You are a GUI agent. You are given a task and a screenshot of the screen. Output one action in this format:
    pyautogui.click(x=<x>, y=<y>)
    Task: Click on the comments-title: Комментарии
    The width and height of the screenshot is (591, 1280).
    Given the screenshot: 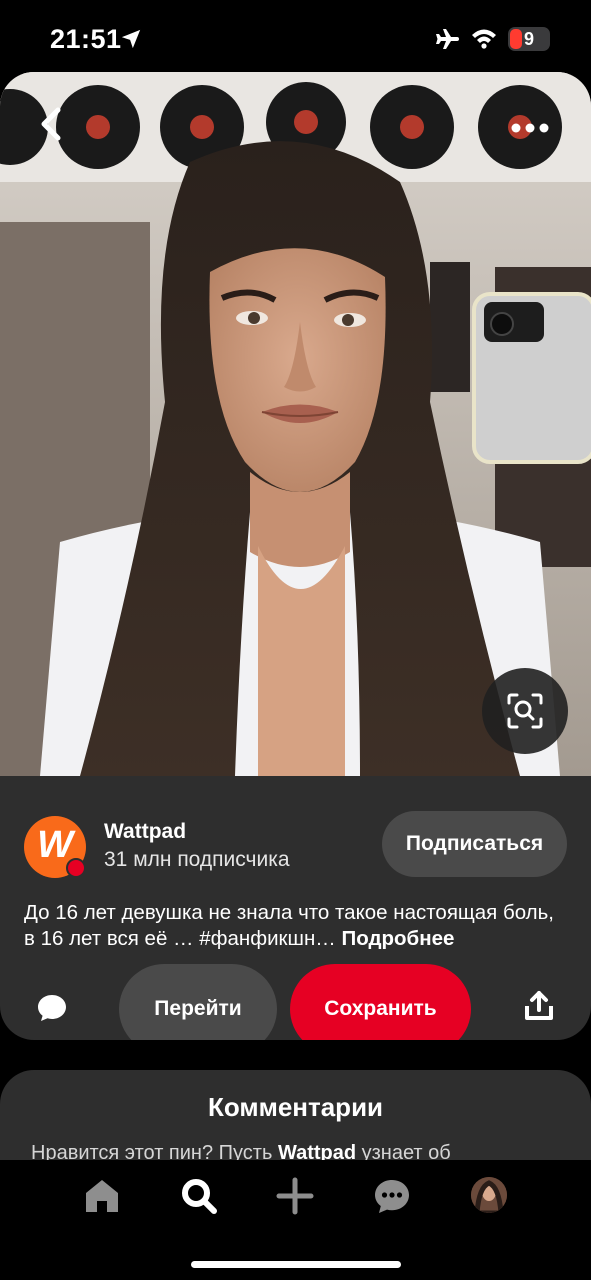 What is the action you would take?
    pyautogui.click(x=295, y=1107)
    